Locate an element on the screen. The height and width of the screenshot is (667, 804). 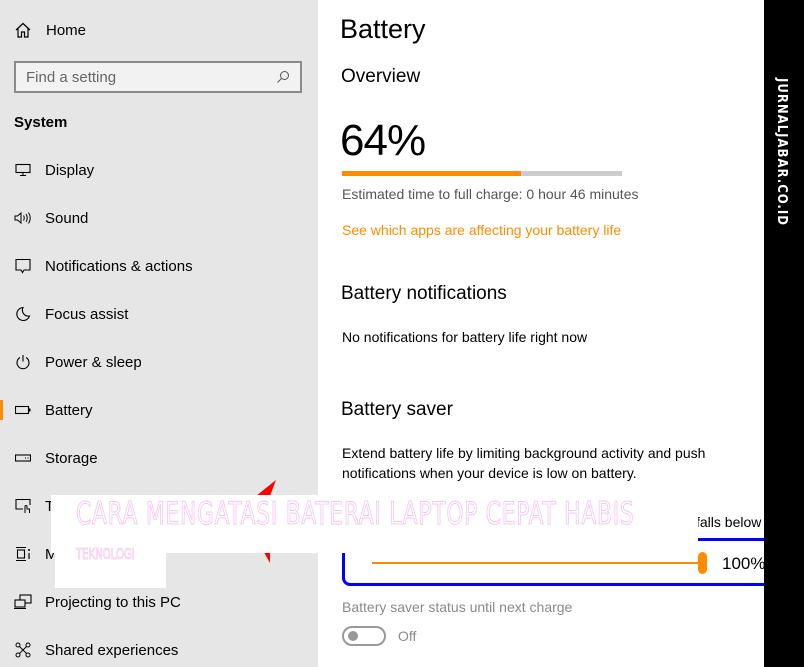
sidebar-item-storage: Storage is located at coordinates (159, 458).